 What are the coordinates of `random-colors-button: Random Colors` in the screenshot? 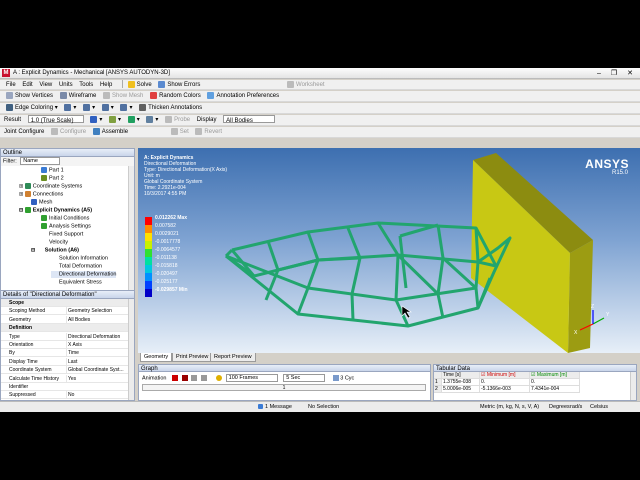 It's located at (175, 96).